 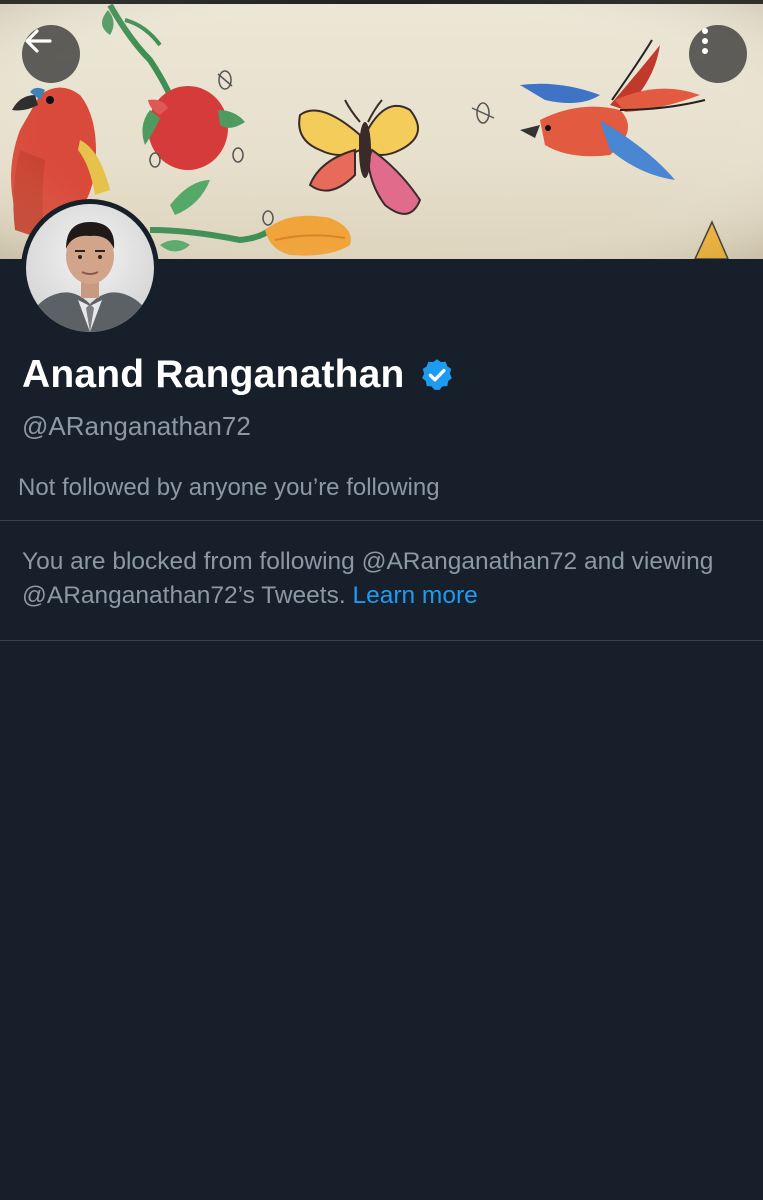 I want to click on learn-more-link: Learn more, so click(x=414, y=595).